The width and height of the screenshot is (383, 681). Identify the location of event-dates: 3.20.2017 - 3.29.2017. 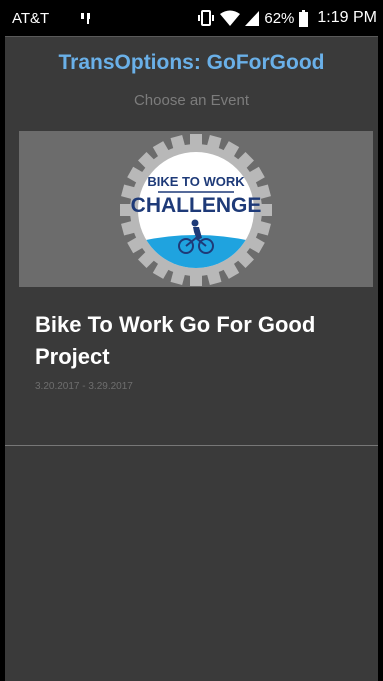
(84, 386).